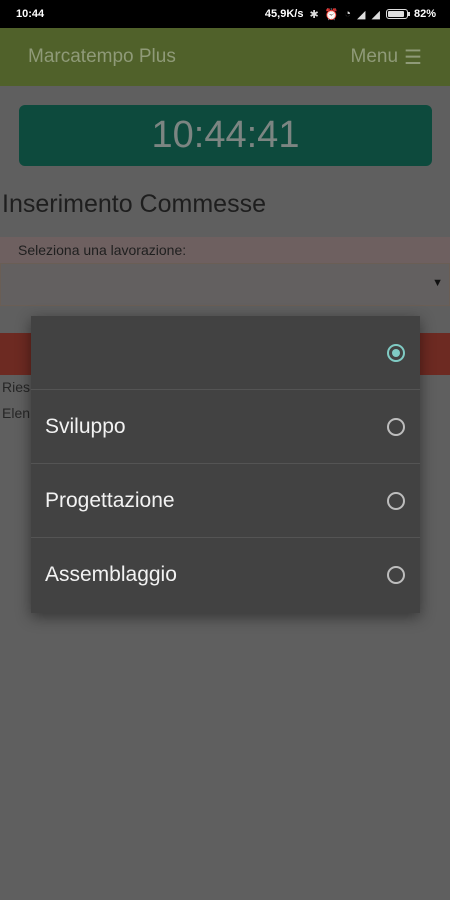  Describe the element at coordinates (134, 204) in the screenshot. I see `page-title: Inserimento Commesse` at that location.